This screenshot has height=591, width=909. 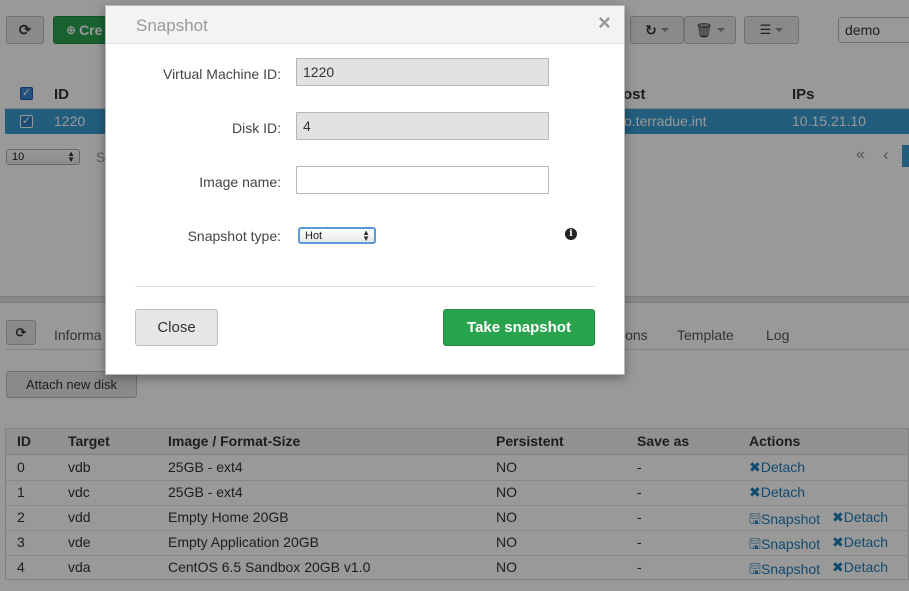 I want to click on snapshot-type-value: Hot, so click(x=314, y=235).